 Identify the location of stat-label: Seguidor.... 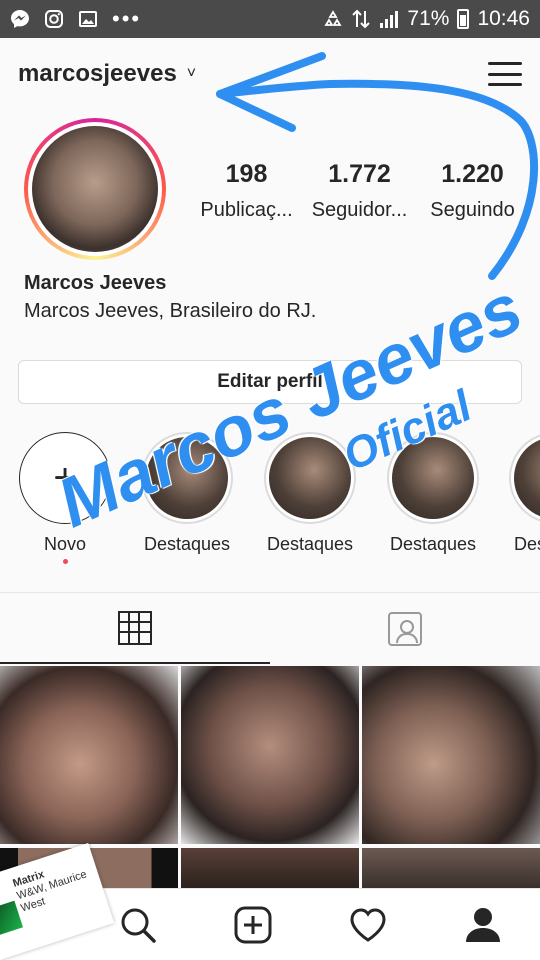
(359, 210).